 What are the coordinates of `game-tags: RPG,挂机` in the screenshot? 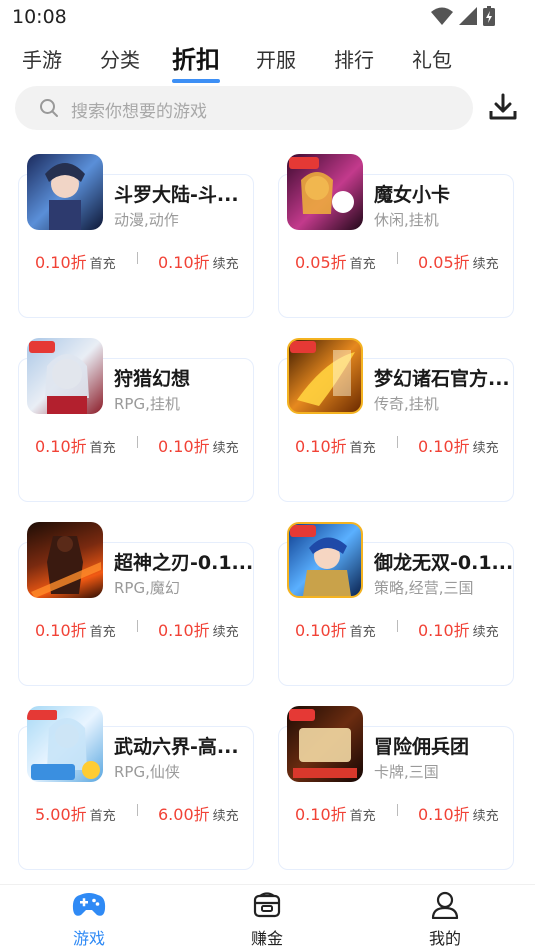 It's located at (147, 404).